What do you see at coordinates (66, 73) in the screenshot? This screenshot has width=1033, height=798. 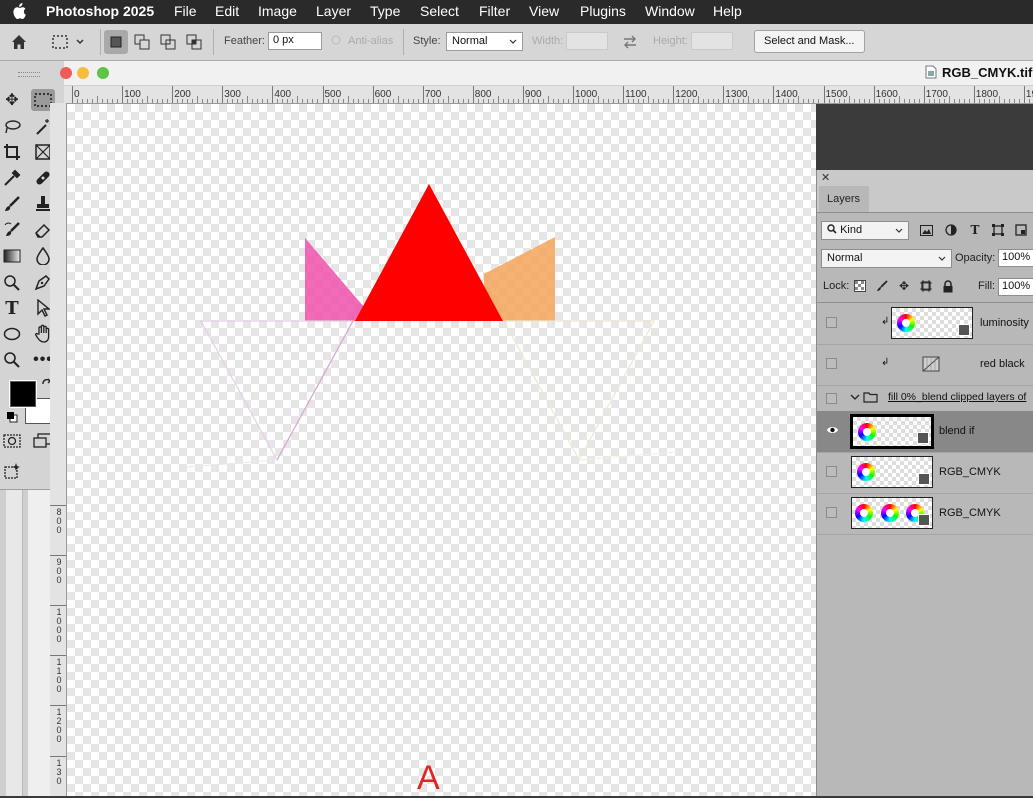 I see `close-window-button` at bounding box center [66, 73].